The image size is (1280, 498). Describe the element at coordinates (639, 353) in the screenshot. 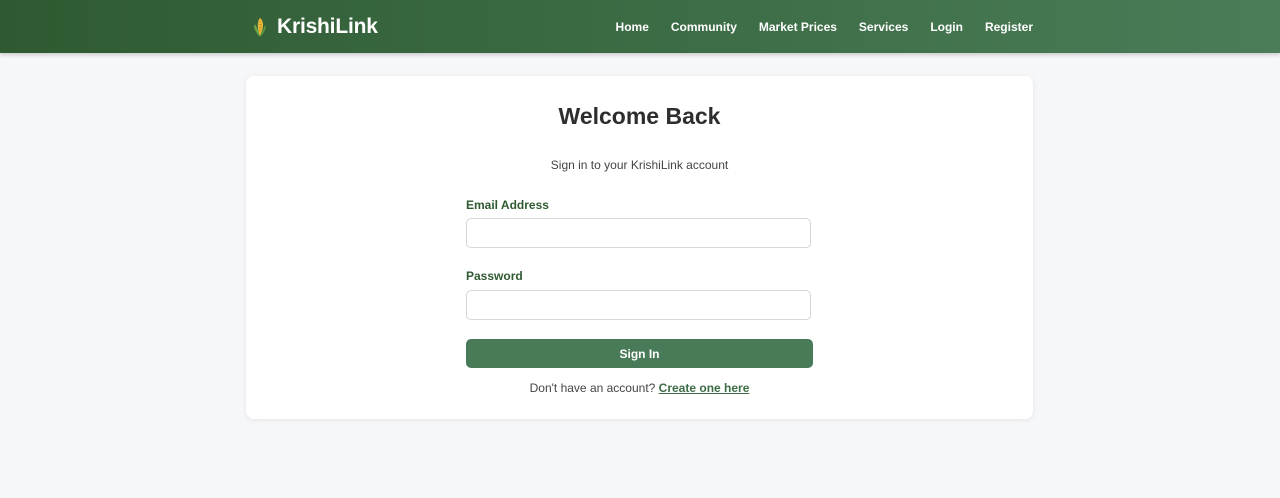

I see `sign-in-button: Sign In` at that location.